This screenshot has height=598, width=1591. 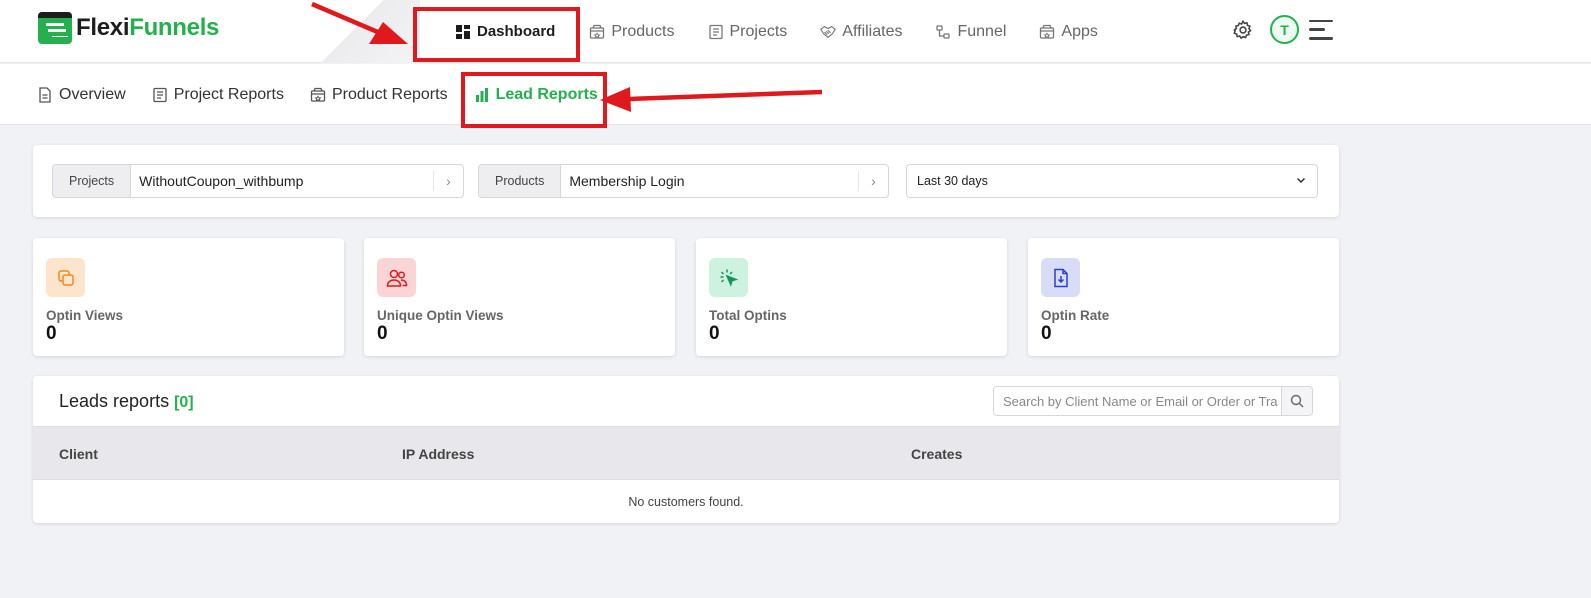 What do you see at coordinates (1321, 29) in the screenshot?
I see `hamburger-menu-icon` at bounding box center [1321, 29].